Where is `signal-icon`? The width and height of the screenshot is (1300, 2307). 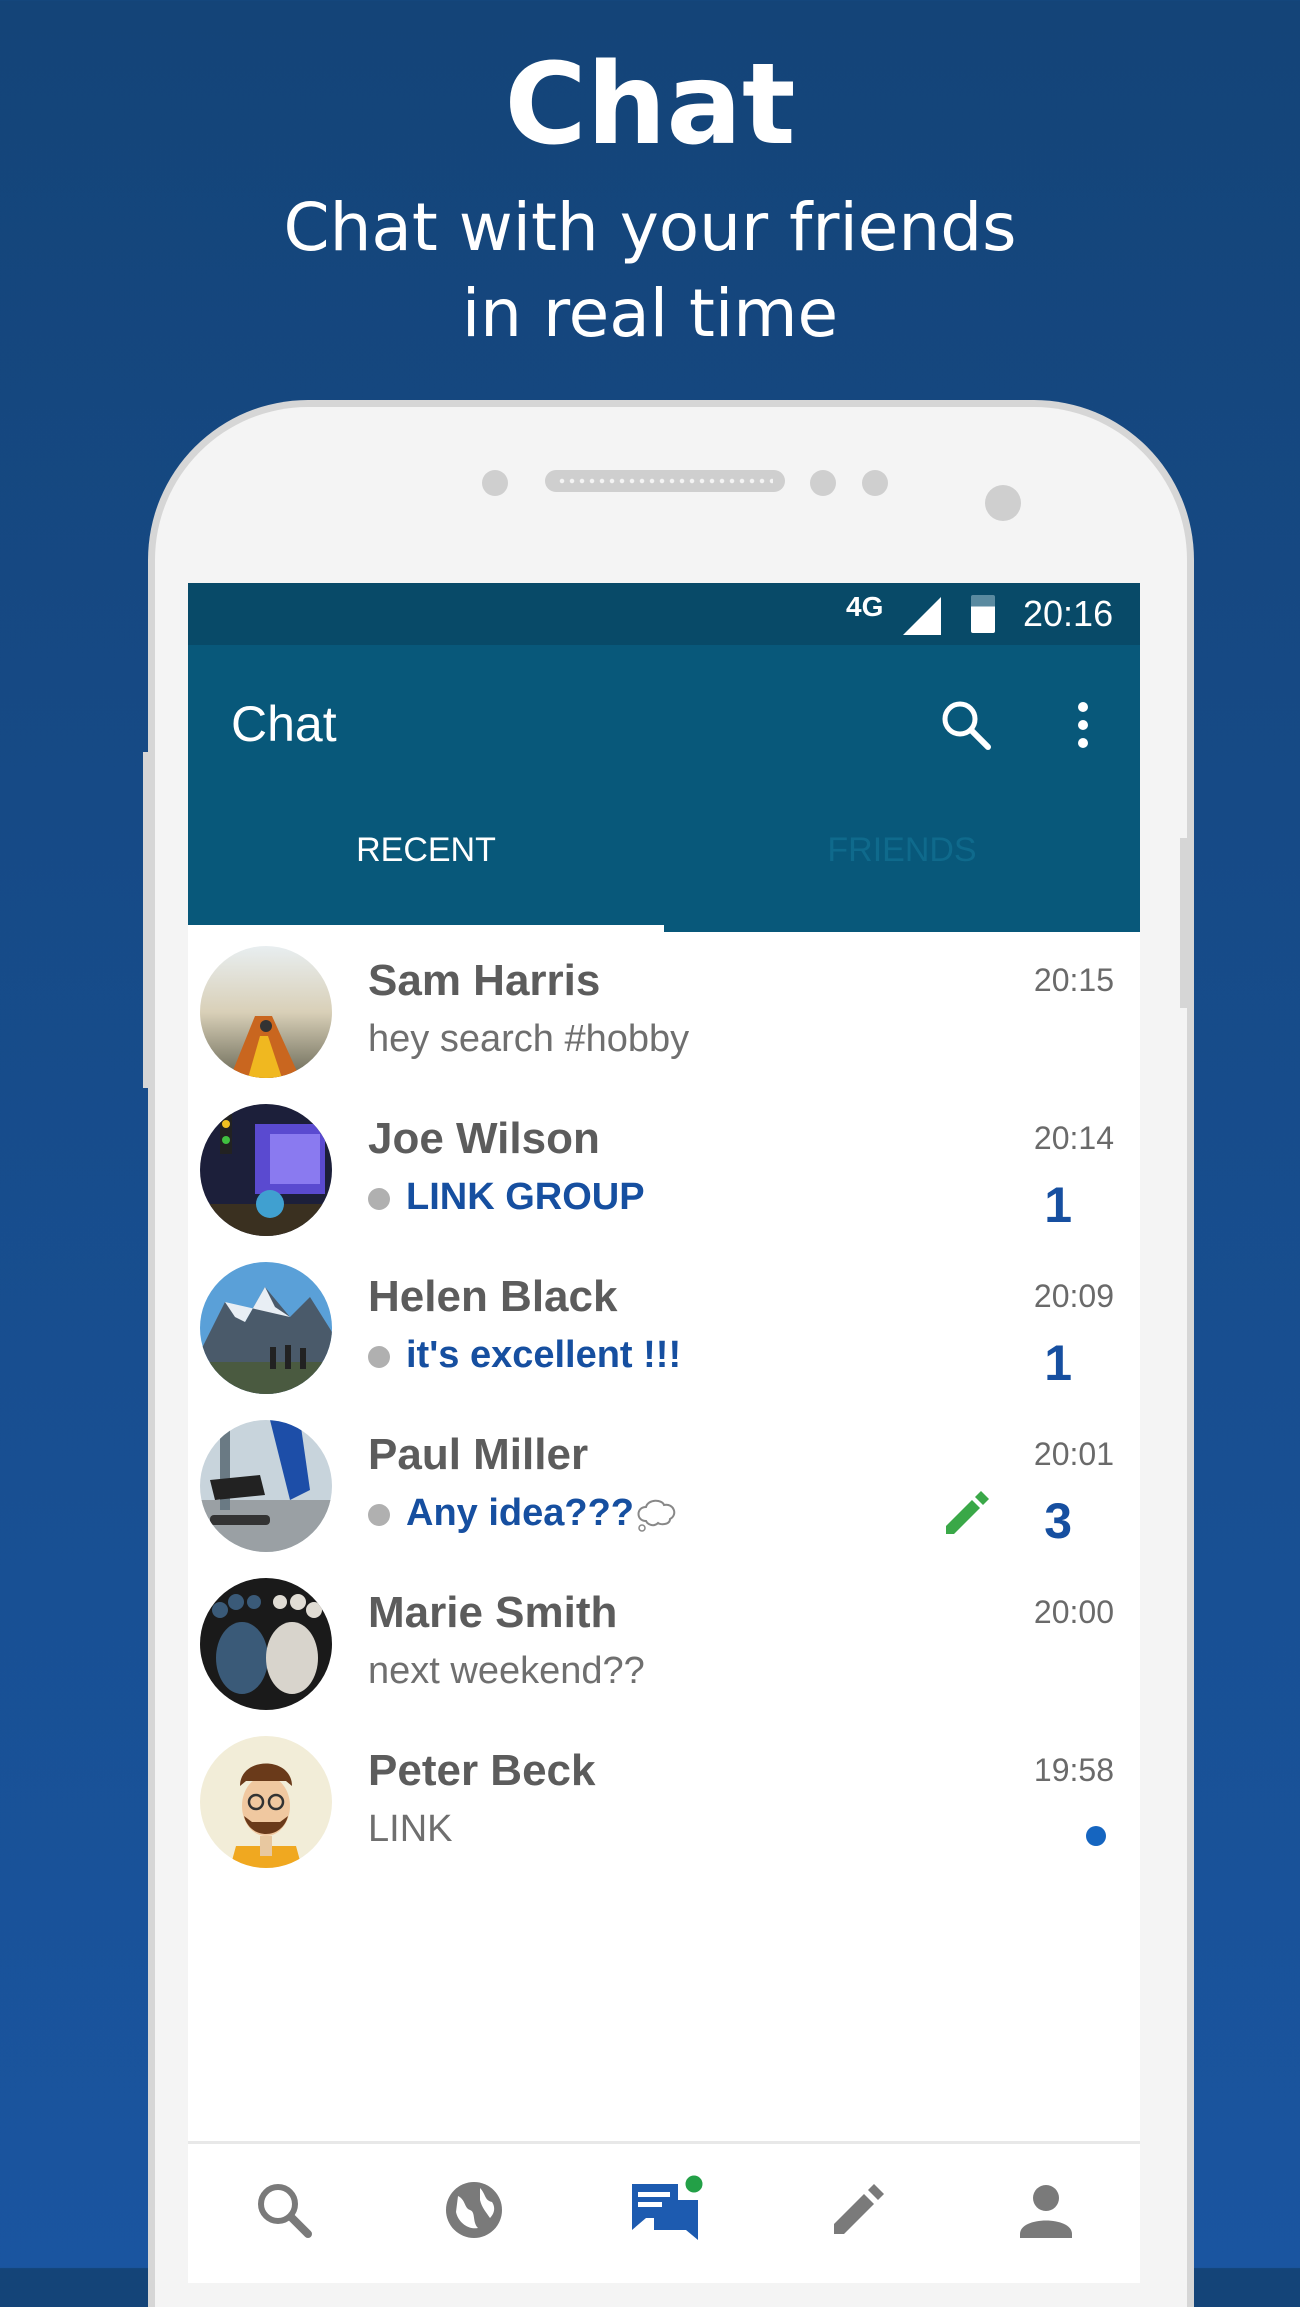
signal-icon is located at coordinates (922, 616).